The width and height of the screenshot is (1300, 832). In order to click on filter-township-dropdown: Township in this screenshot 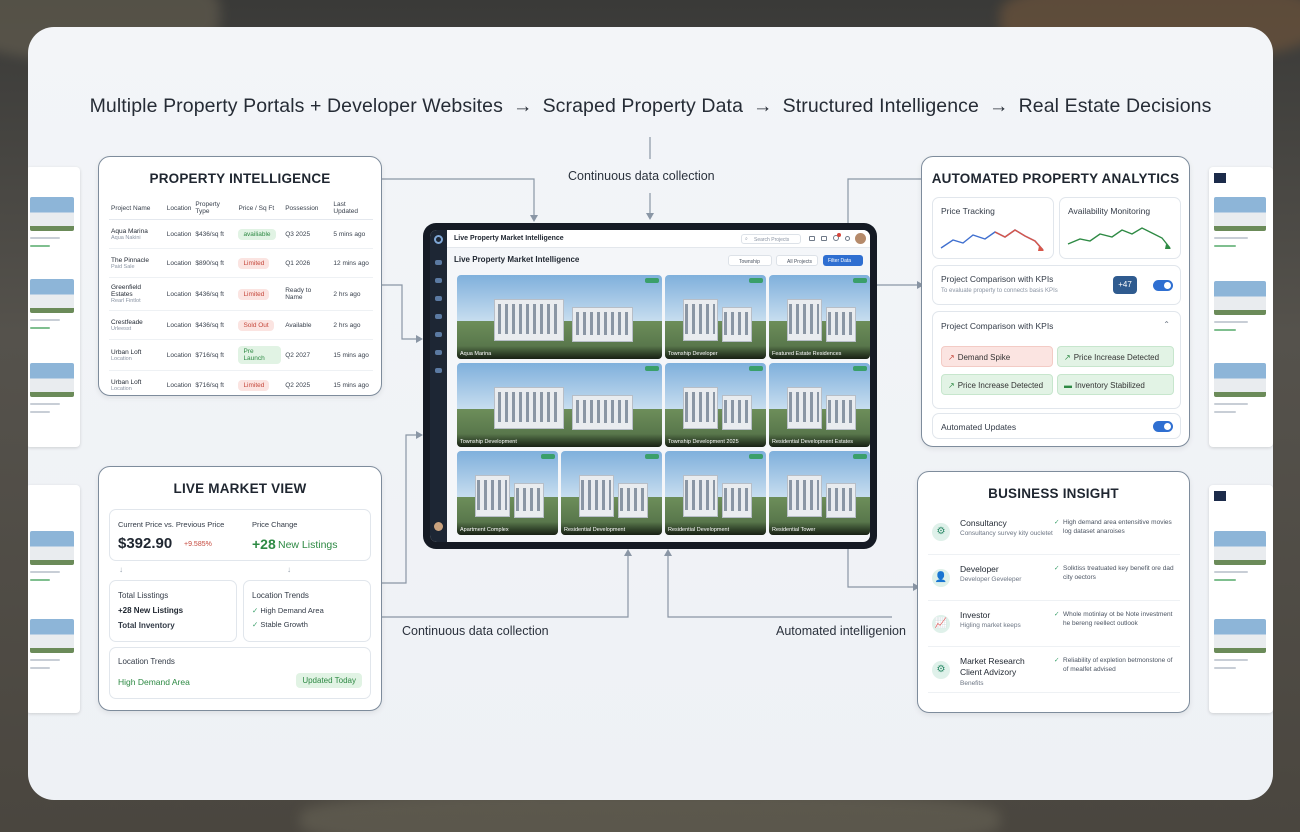, I will do `click(750, 260)`.